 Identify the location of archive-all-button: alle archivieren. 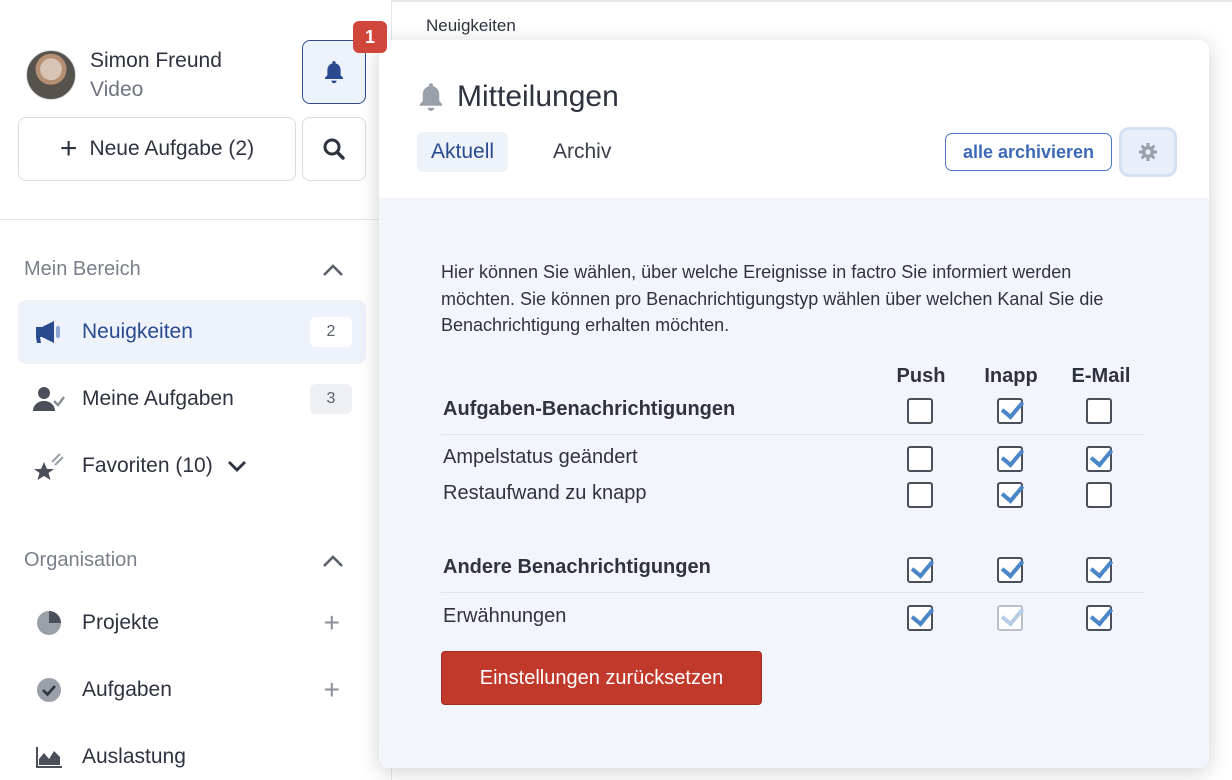
(1028, 152).